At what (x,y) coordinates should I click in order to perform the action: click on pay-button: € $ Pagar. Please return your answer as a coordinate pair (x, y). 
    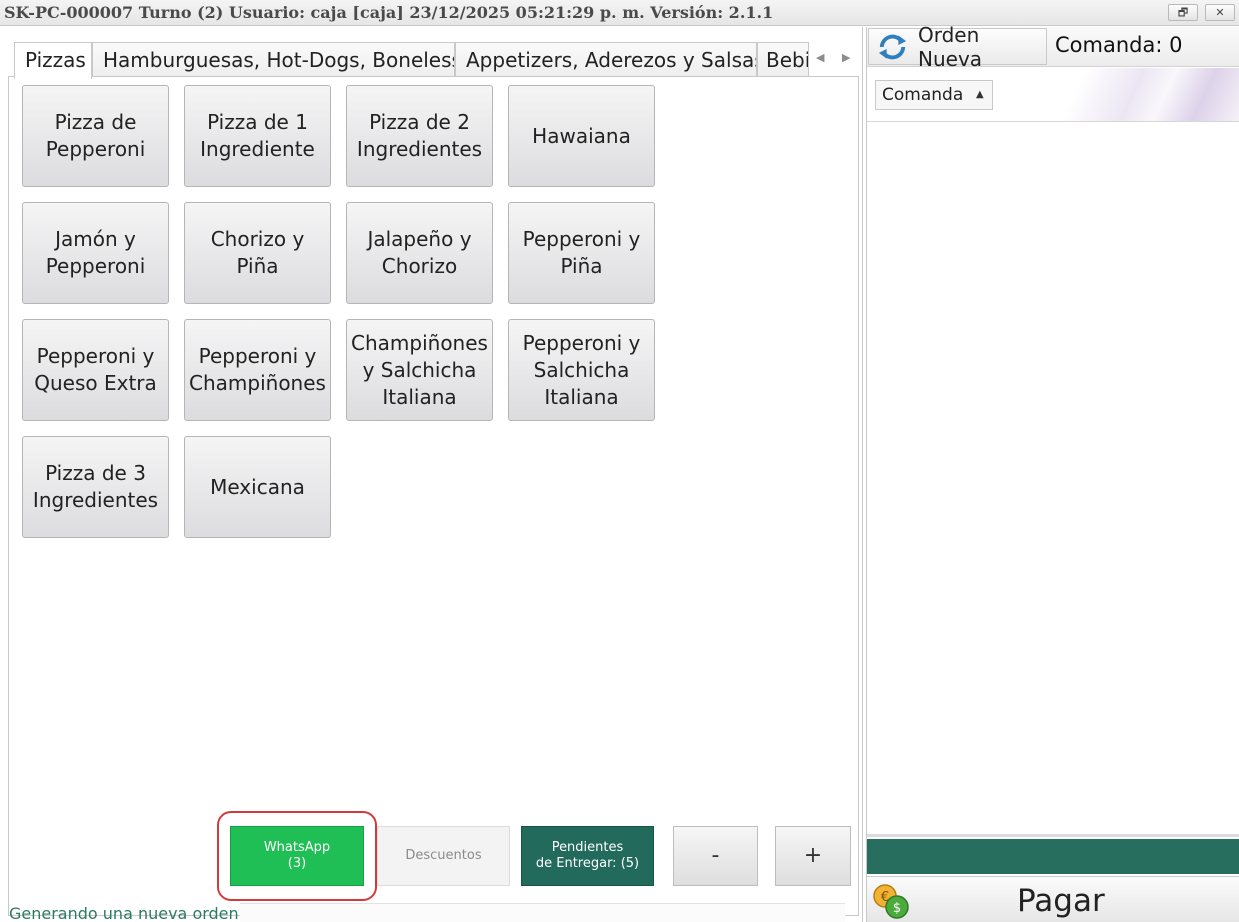
    Looking at the image, I should click on (1053, 899).